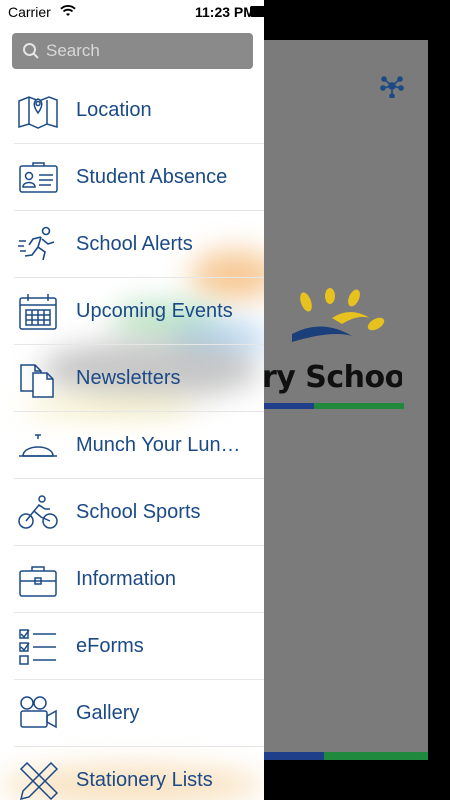 This screenshot has width=450, height=800. I want to click on school-logo-sun, so click(338, 315).